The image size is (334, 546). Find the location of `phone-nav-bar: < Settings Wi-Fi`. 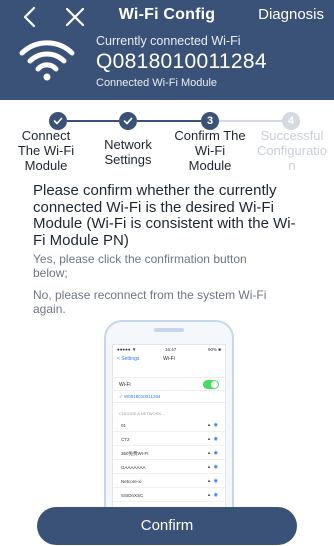

phone-nav-bar: < Settings Wi-Fi is located at coordinates (169, 360).